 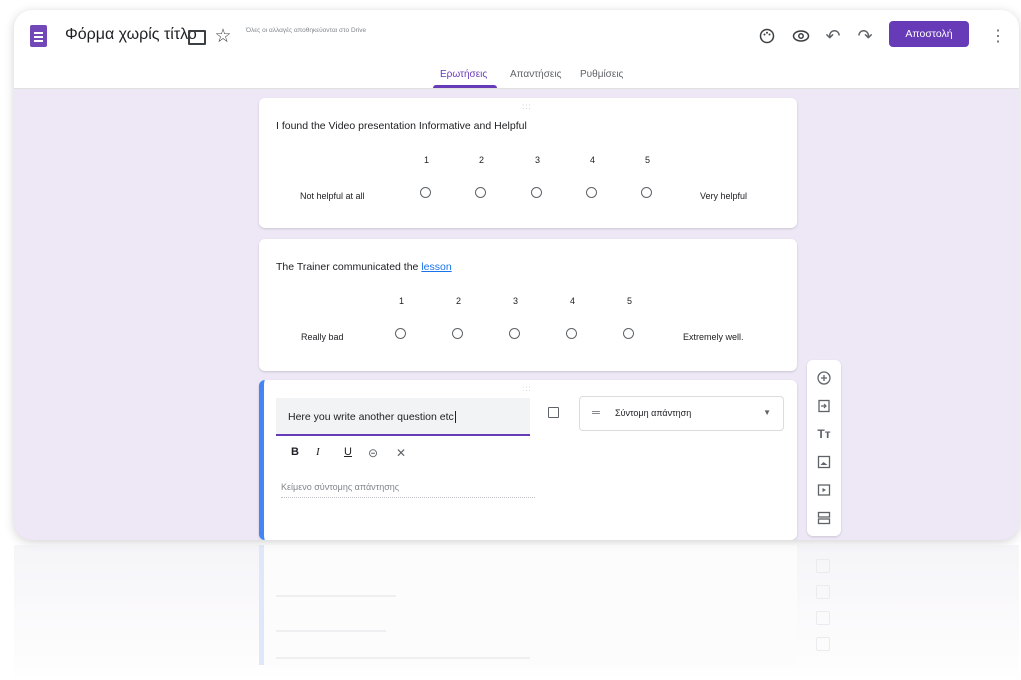 I want to click on add-video-icon, so click(x=824, y=490).